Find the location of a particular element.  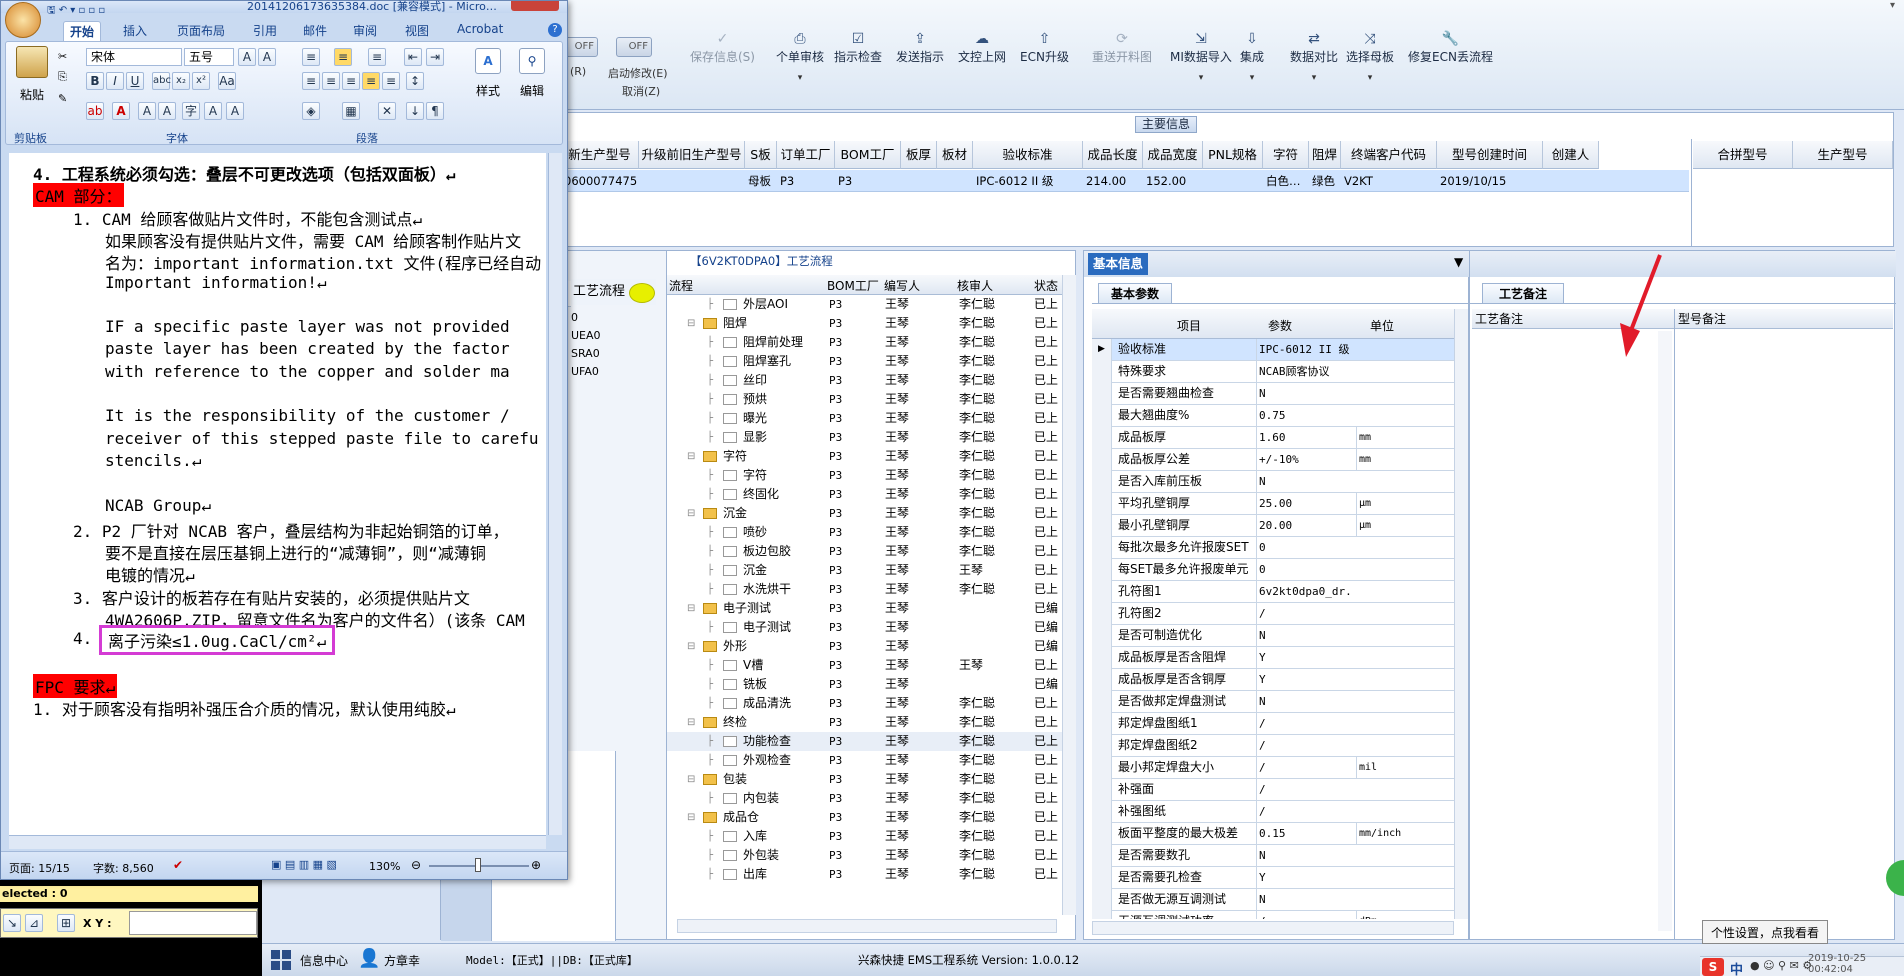

sort-icon: ↓ is located at coordinates (415, 111).